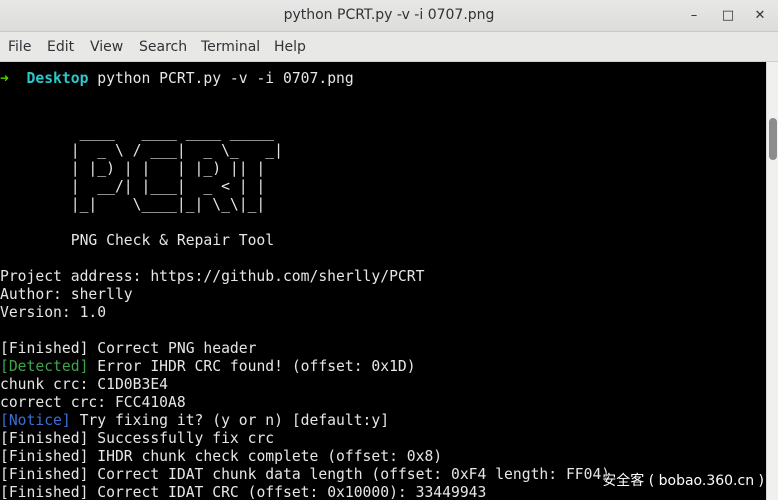 Image resolution: width=778 pixels, height=500 pixels. Describe the element at coordinates (53, 312) in the screenshot. I see `info-version: Version: 1.0` at that location.